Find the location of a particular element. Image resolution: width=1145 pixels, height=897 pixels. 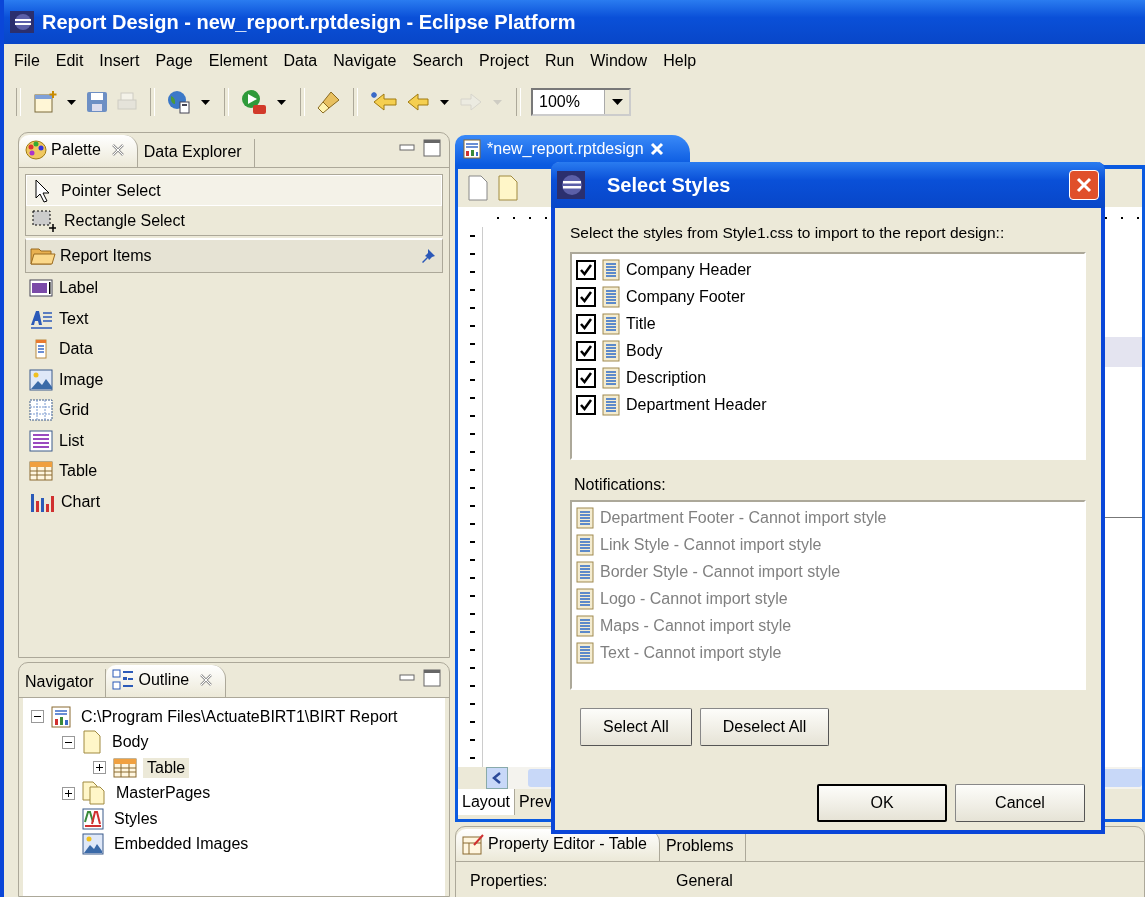

menu-item: Window is located at coordinates (619, 61).